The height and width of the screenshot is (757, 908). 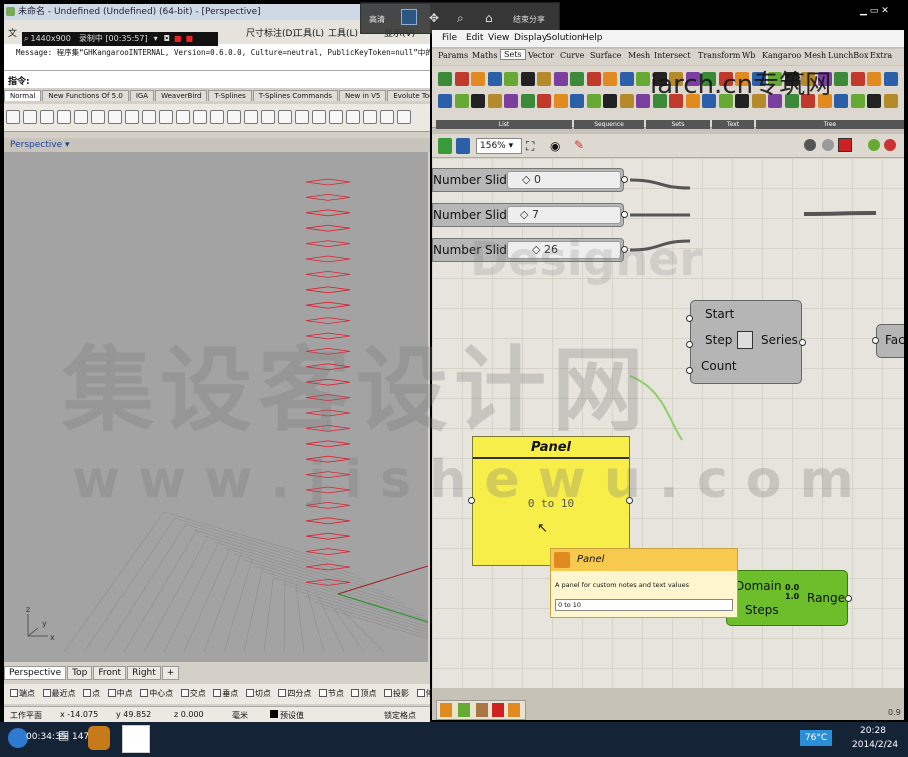 I want to click on viewport-header: Perspective ▾, so click(x=217, y=145).